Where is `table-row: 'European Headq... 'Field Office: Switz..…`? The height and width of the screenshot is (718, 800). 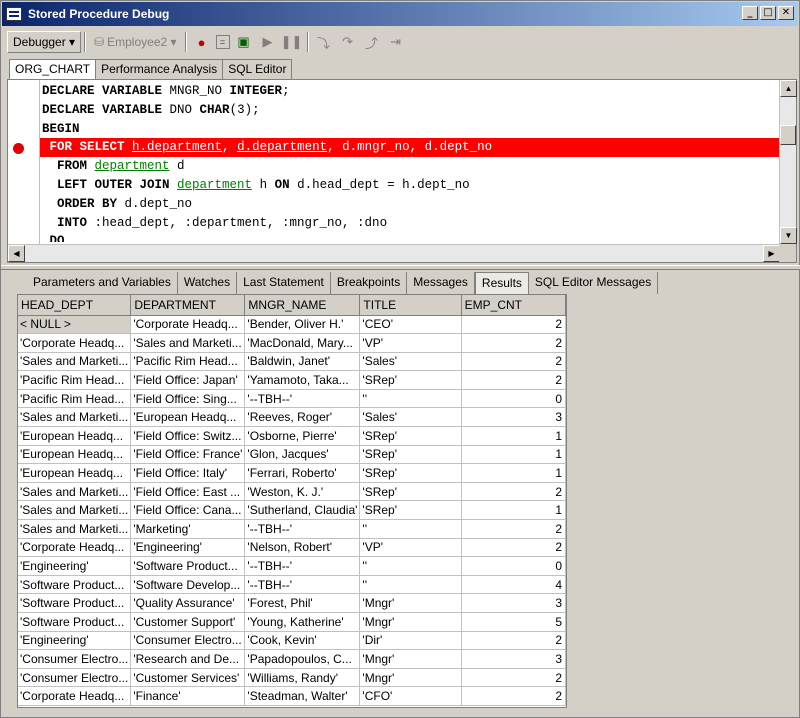 table-row: 'European Headq... 'Field Office: Switz..… is located at coordinates (292, 436).